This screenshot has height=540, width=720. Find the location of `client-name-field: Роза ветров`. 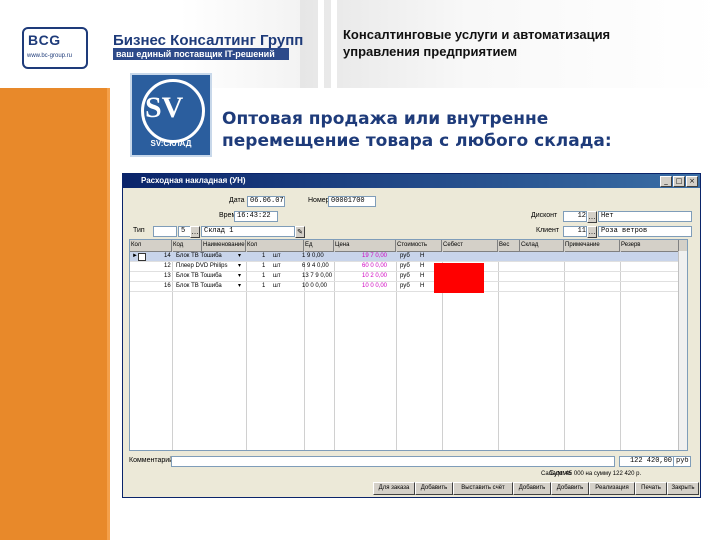

client-name-field: Роза ветров is located at coordinates (645, 231).